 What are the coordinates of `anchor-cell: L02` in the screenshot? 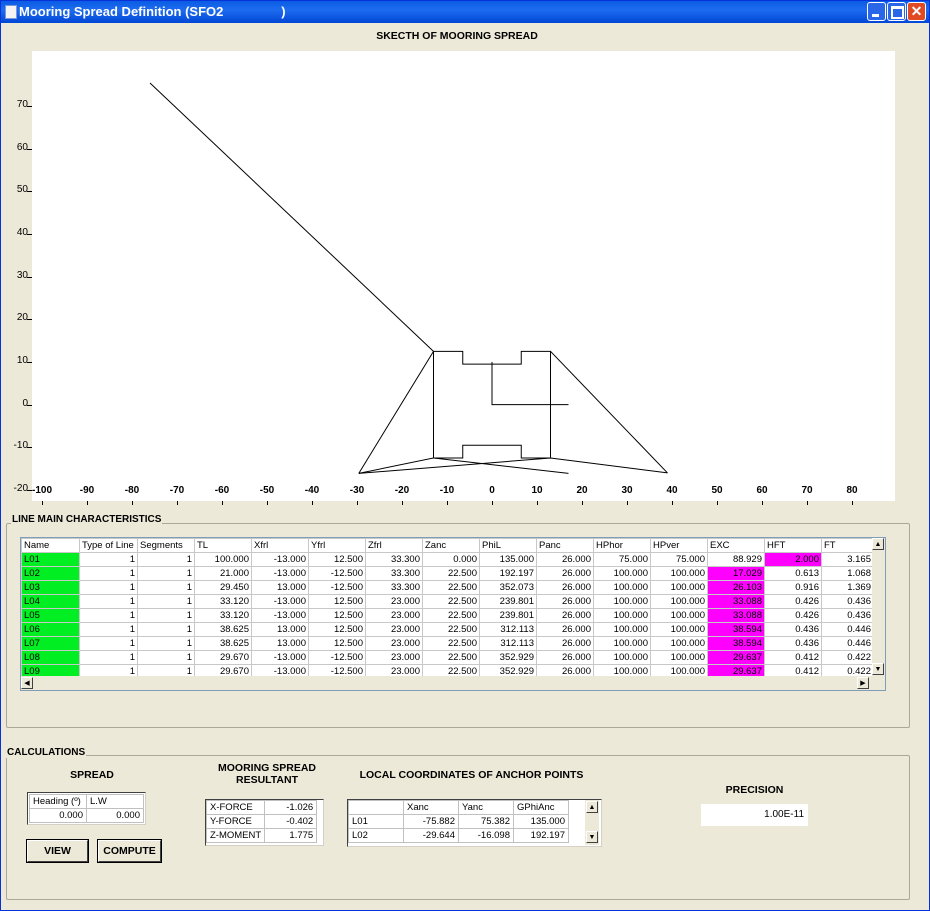 It's located at (376, 835).